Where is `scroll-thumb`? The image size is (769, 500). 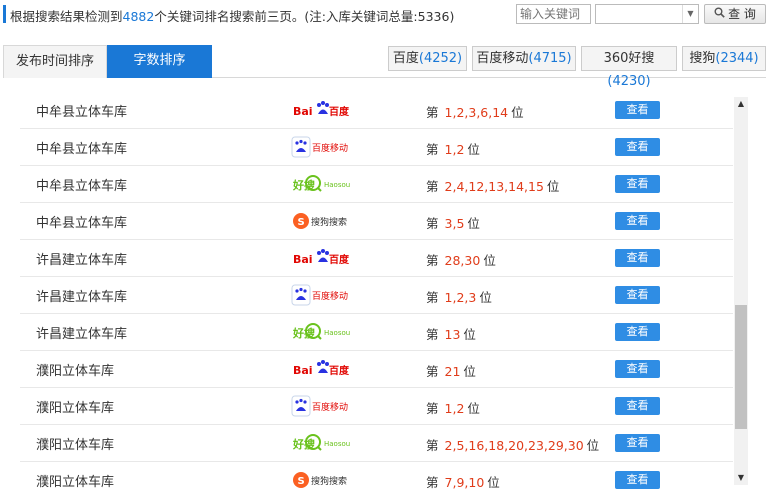 scroll-thumb is located at coordinates (741, 367).